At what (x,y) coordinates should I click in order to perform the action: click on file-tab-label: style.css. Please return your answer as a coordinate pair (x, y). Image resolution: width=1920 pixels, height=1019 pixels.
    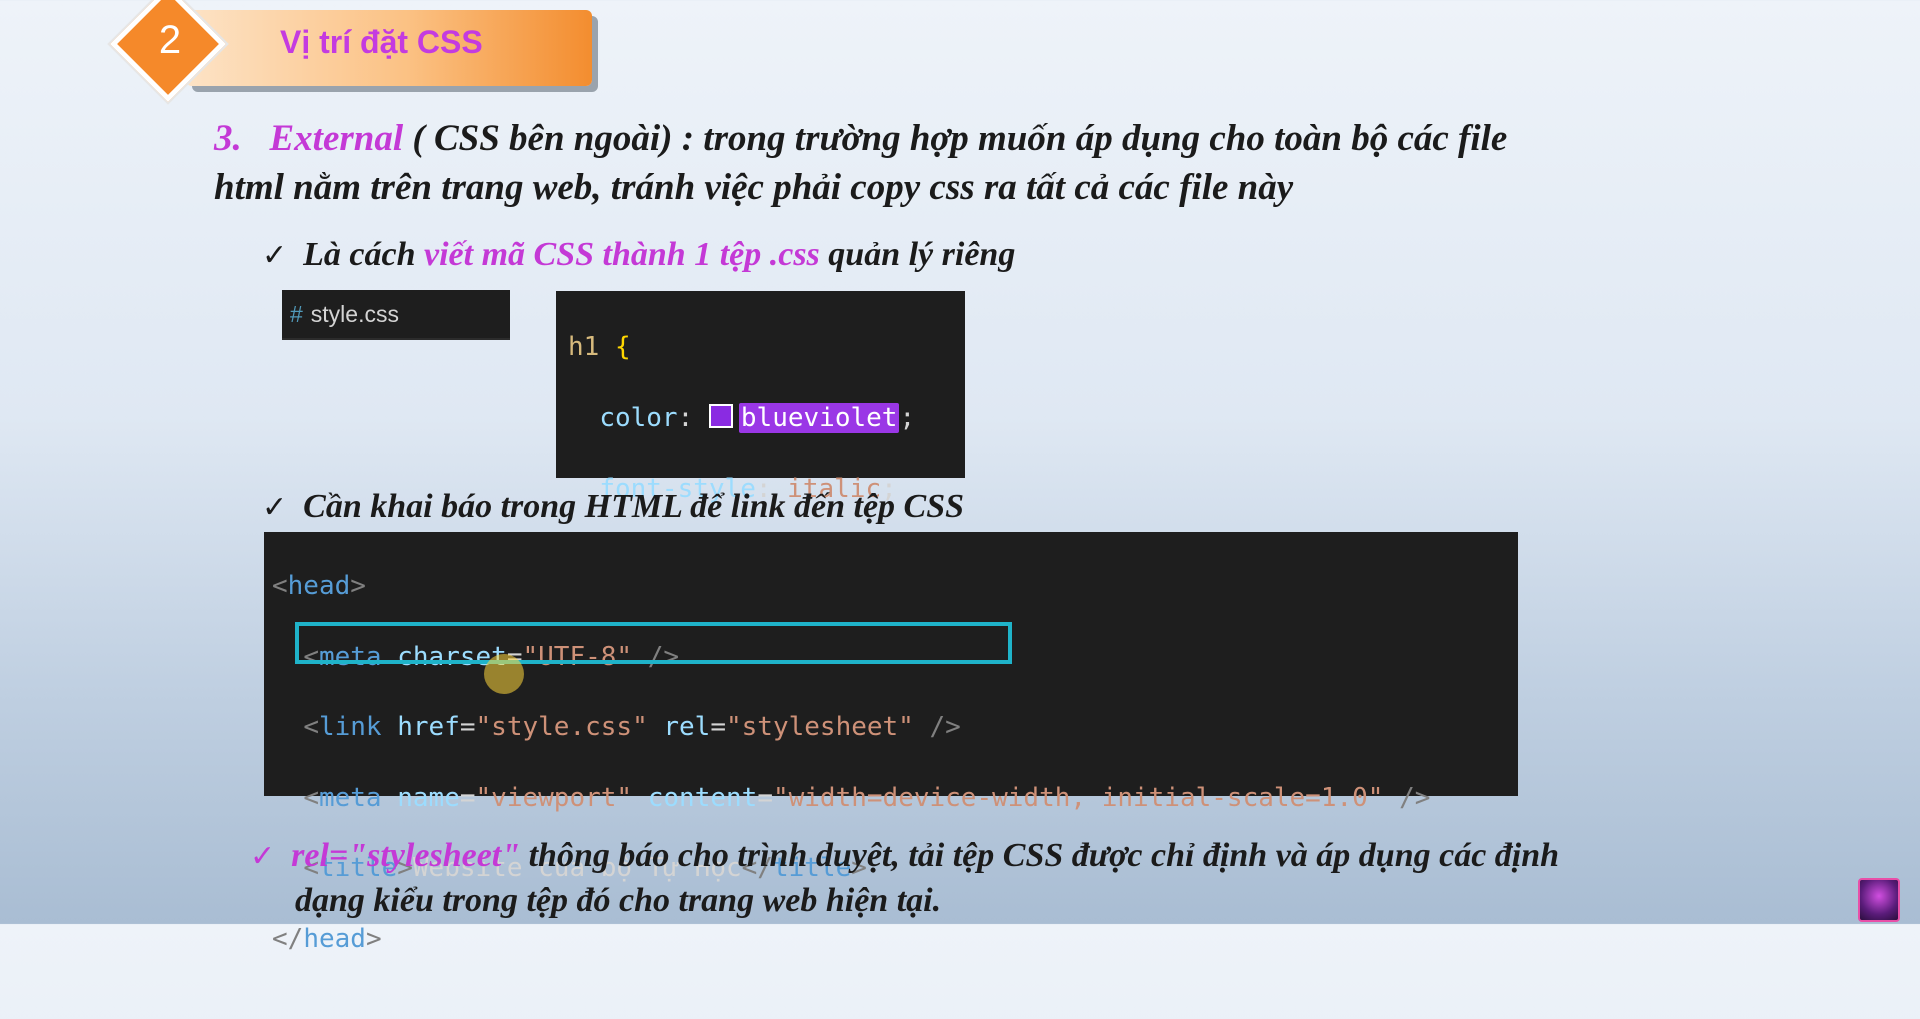
    Looking at the image, I should click on (354, 314).